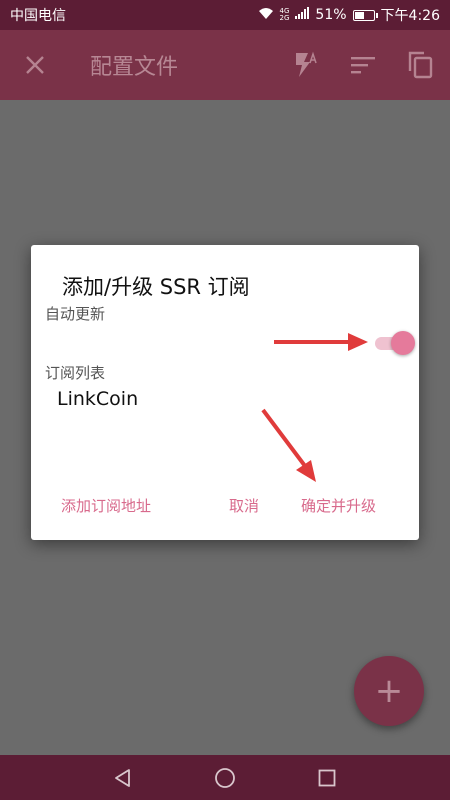 The width and height of the screenshot is (450, 800). Describe the element at coordinates (225, 65) in the screenshot. I see `app-bar: 配置文件` at that location.